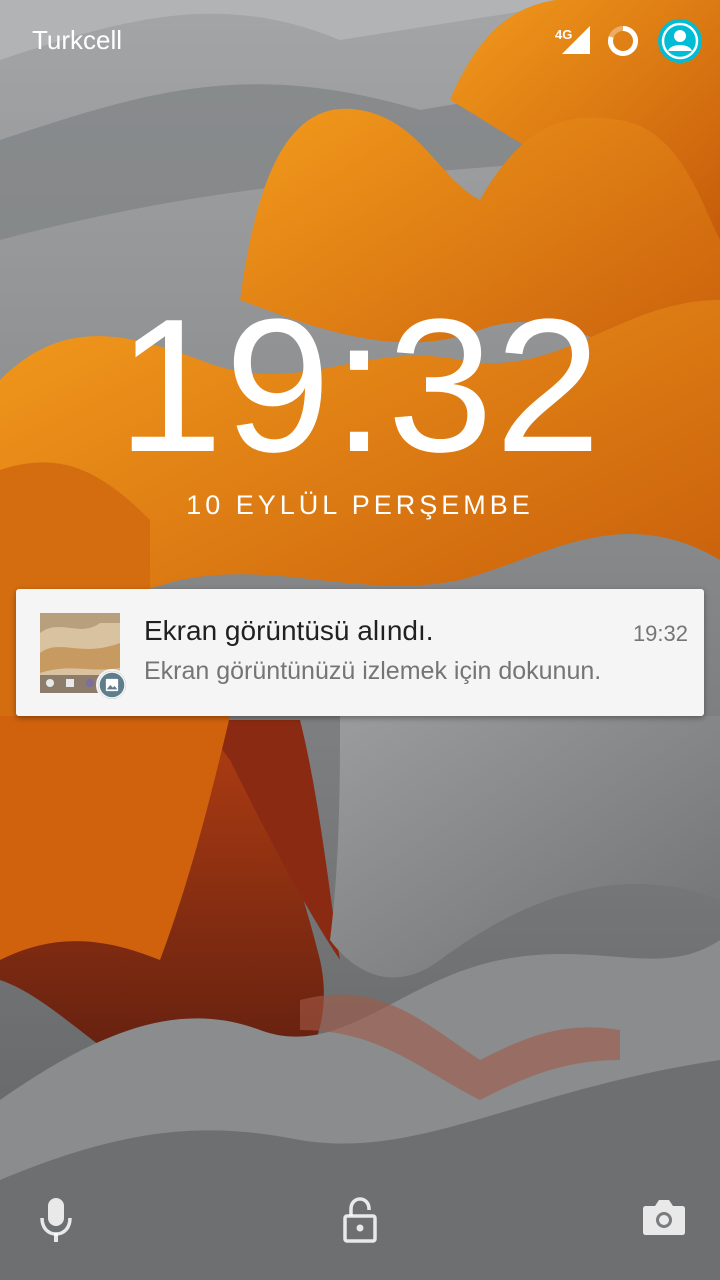  What do you see at coordinates (56, 1220) in the screenshot?
I see `microphone-icon` at bounding box center [56, 1220].